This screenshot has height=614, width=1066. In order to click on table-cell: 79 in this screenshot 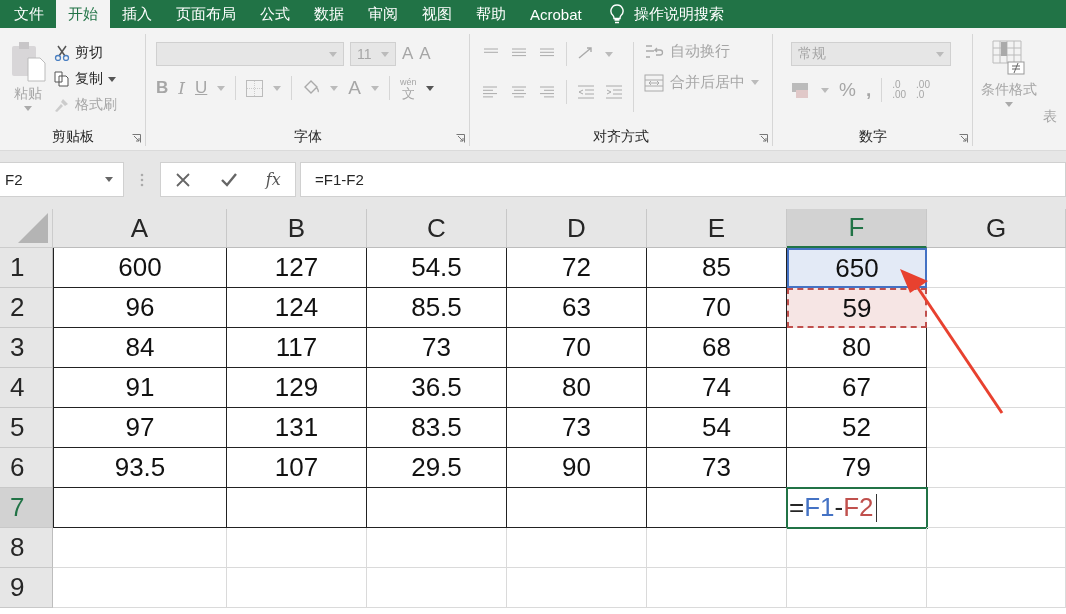, I will do `click(857, 468)`.